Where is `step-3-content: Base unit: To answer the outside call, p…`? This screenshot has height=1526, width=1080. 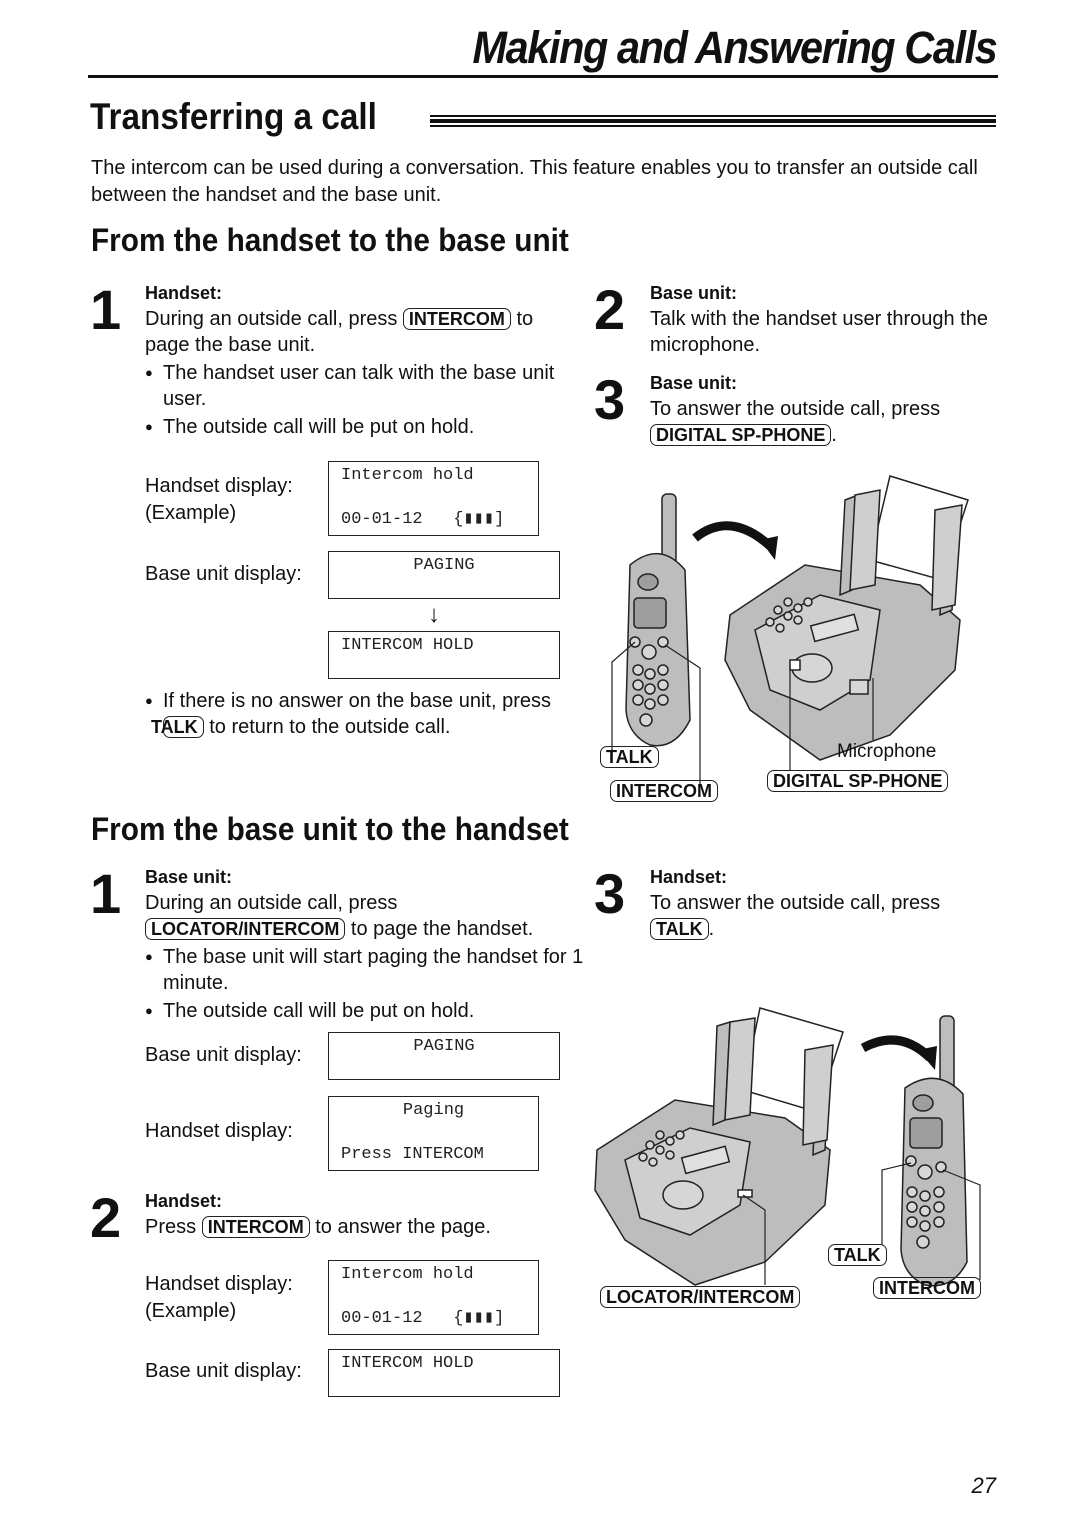 step-3-content: Base unit: To answer the outside call, p… is located at coordinates (820, 410).